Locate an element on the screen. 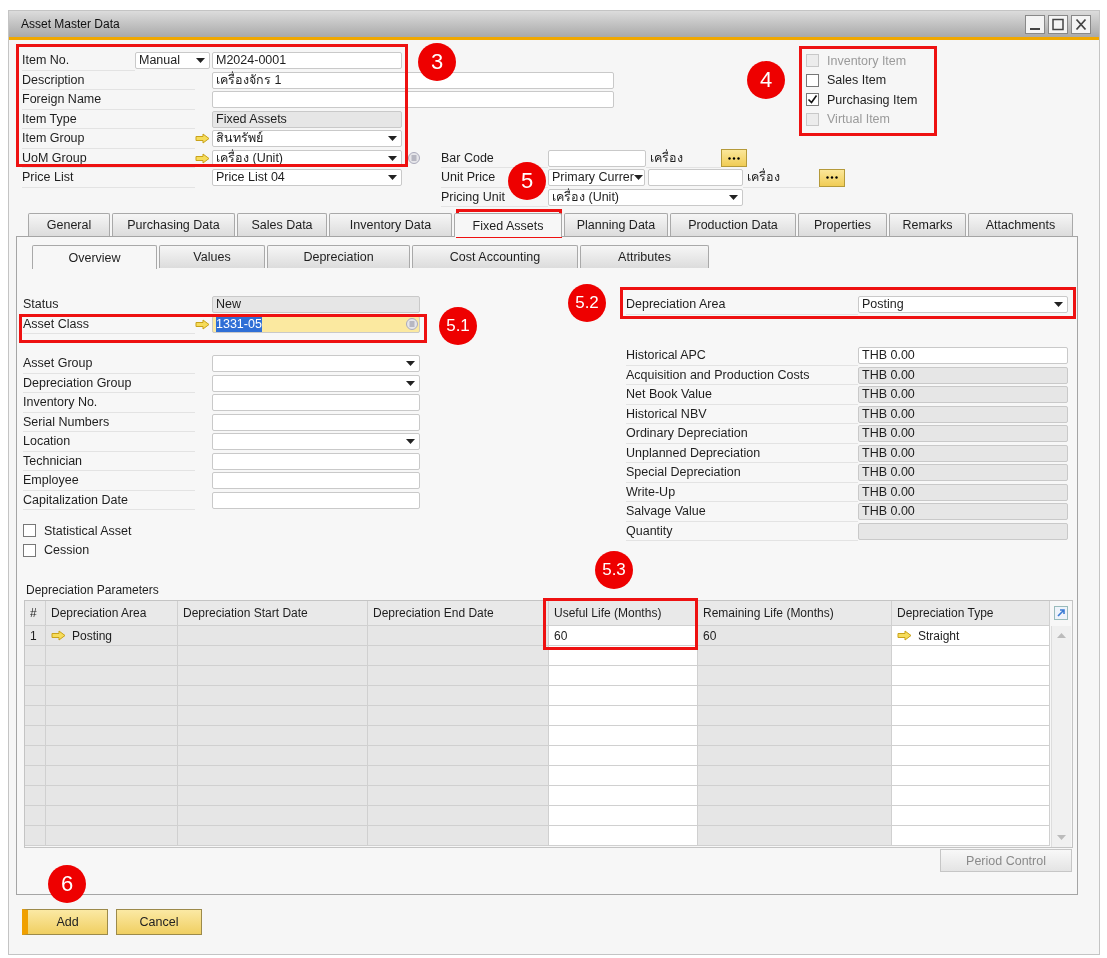  field-label: Salvage Value is located at coordinates (742, 512).